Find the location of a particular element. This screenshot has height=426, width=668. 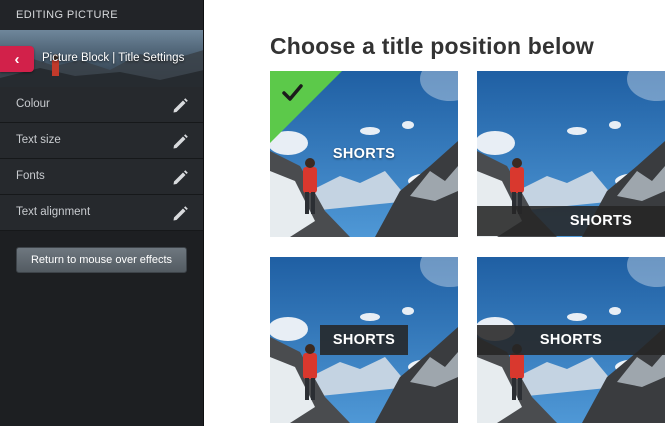

back-button: ‹ is located at coordinates (17, 59).